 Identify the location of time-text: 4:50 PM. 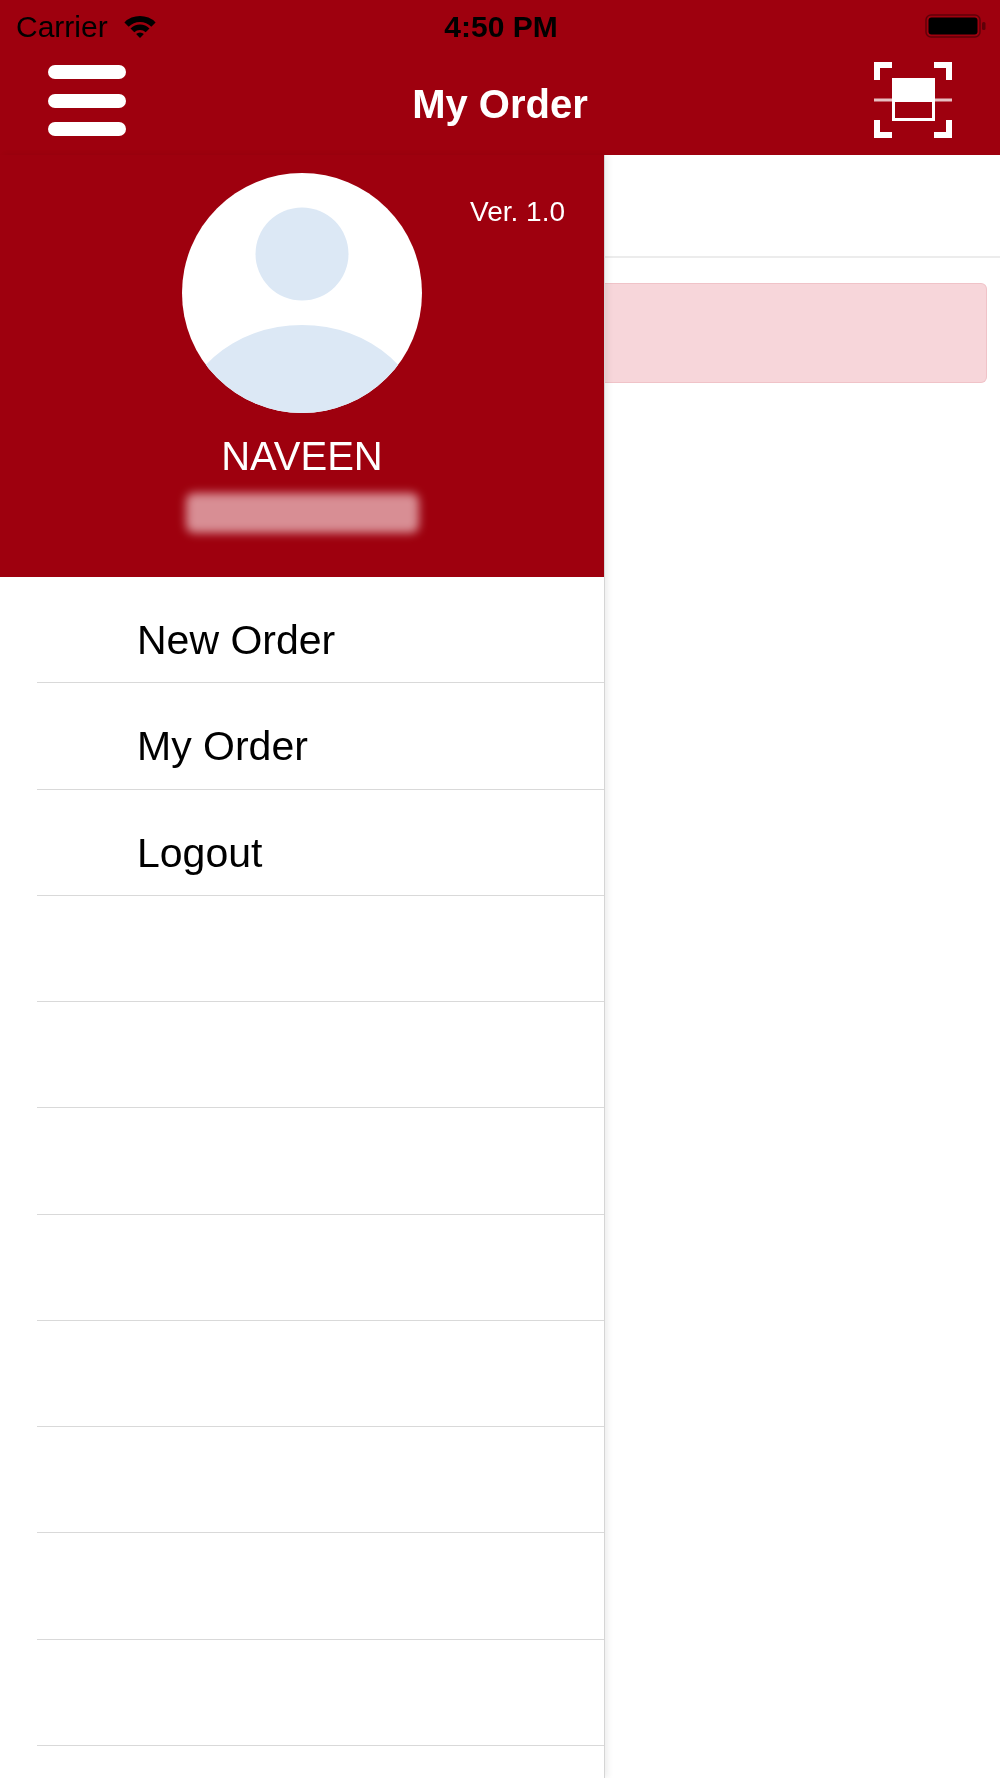
(501, 26).